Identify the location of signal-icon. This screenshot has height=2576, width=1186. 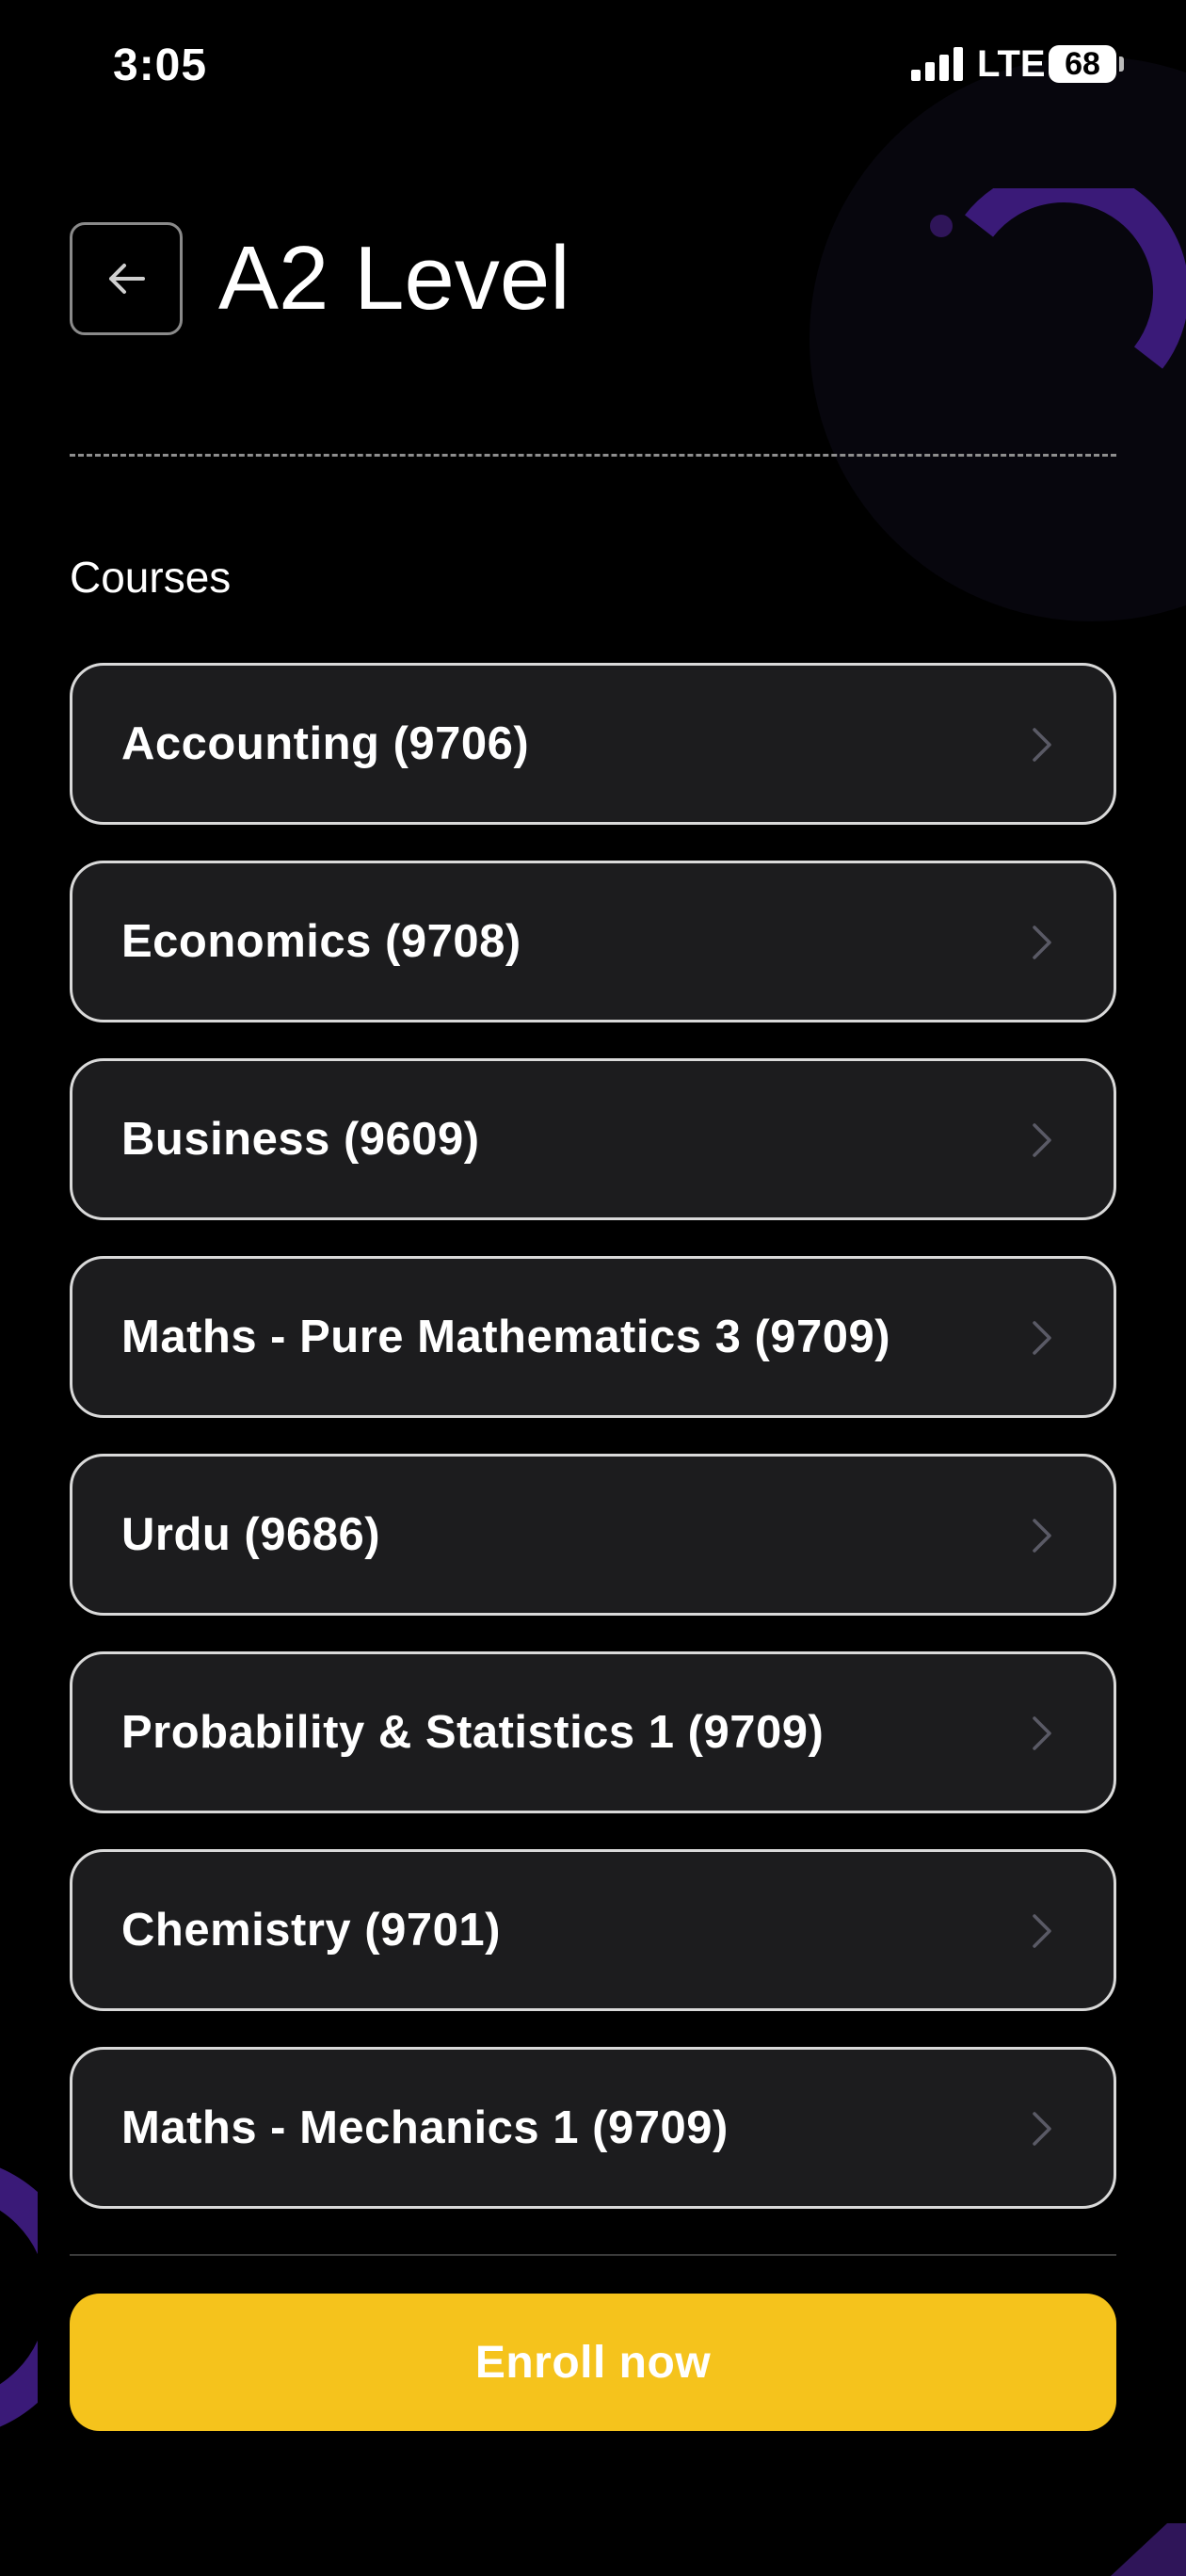
(937, 64).